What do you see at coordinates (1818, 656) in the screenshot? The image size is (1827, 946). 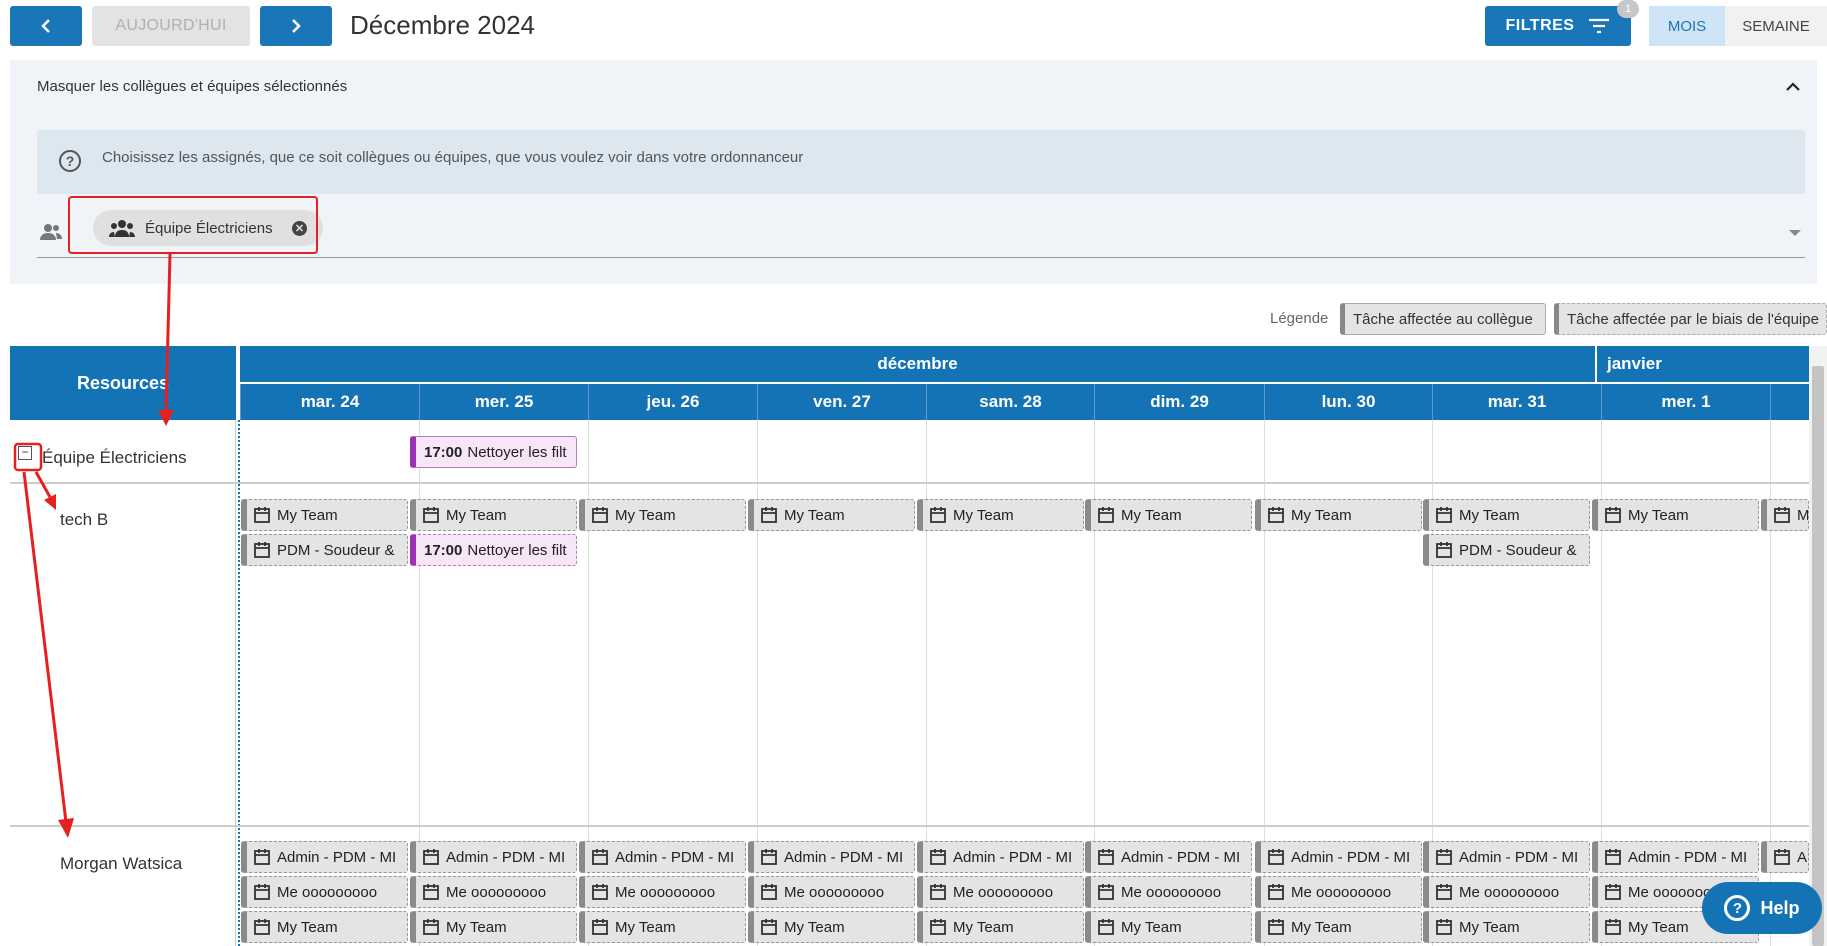 I see `scrollbar-thumb` at bounding box center [1818, 656].